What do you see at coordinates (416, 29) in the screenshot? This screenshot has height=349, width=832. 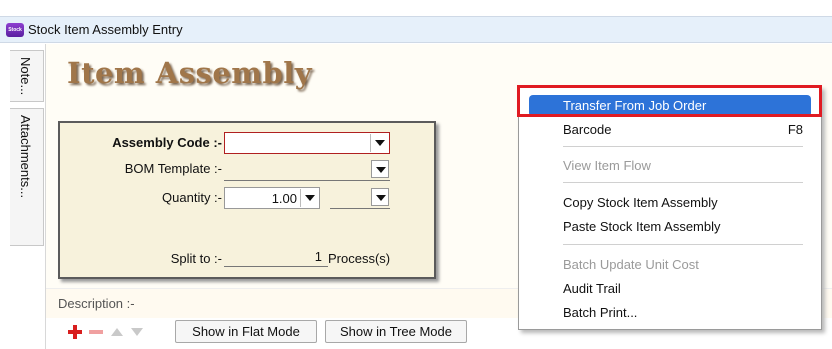 I see `window-titlebar: Stock Stock Item Assembly Entry` at bounding box center [416, 29].